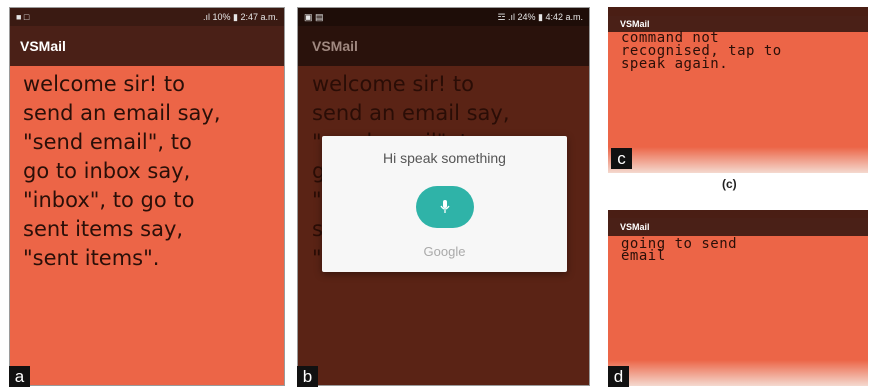 The image size is (870, 390). I want to click on status-message: going to send email, so click(679, 250).